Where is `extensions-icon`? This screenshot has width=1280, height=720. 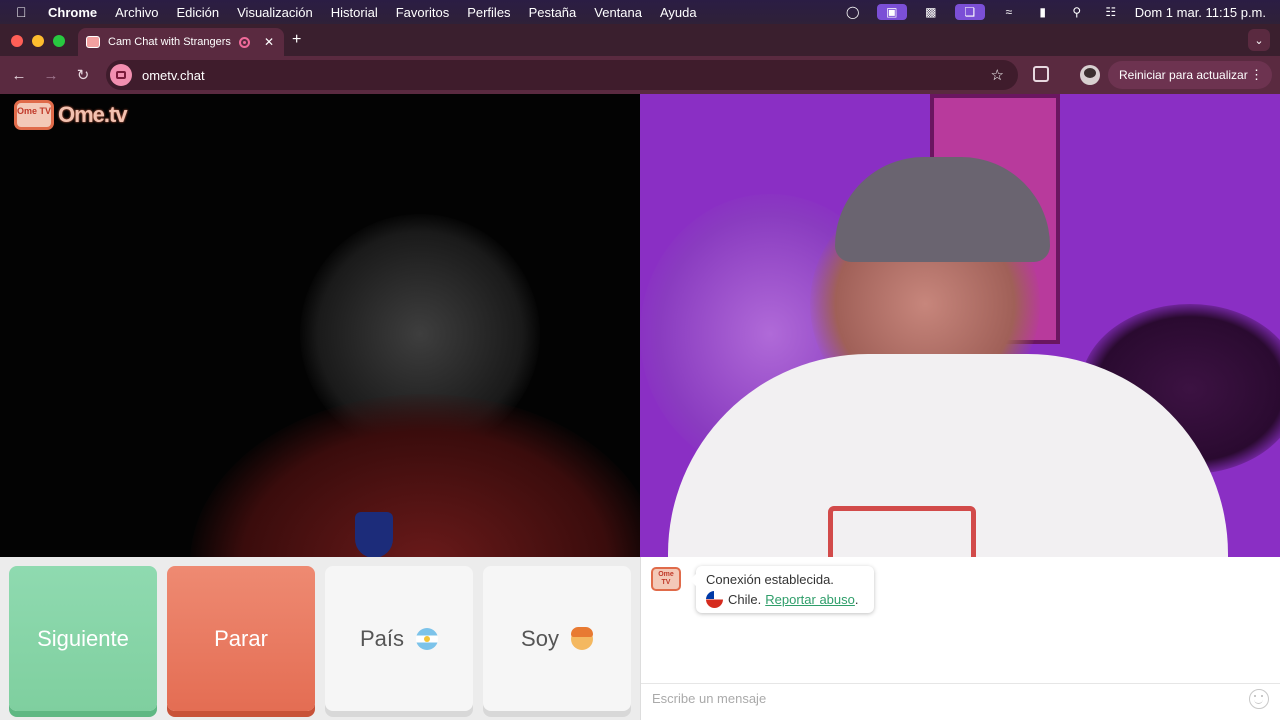 extensions-icon is located at coordinates (1041, 74).